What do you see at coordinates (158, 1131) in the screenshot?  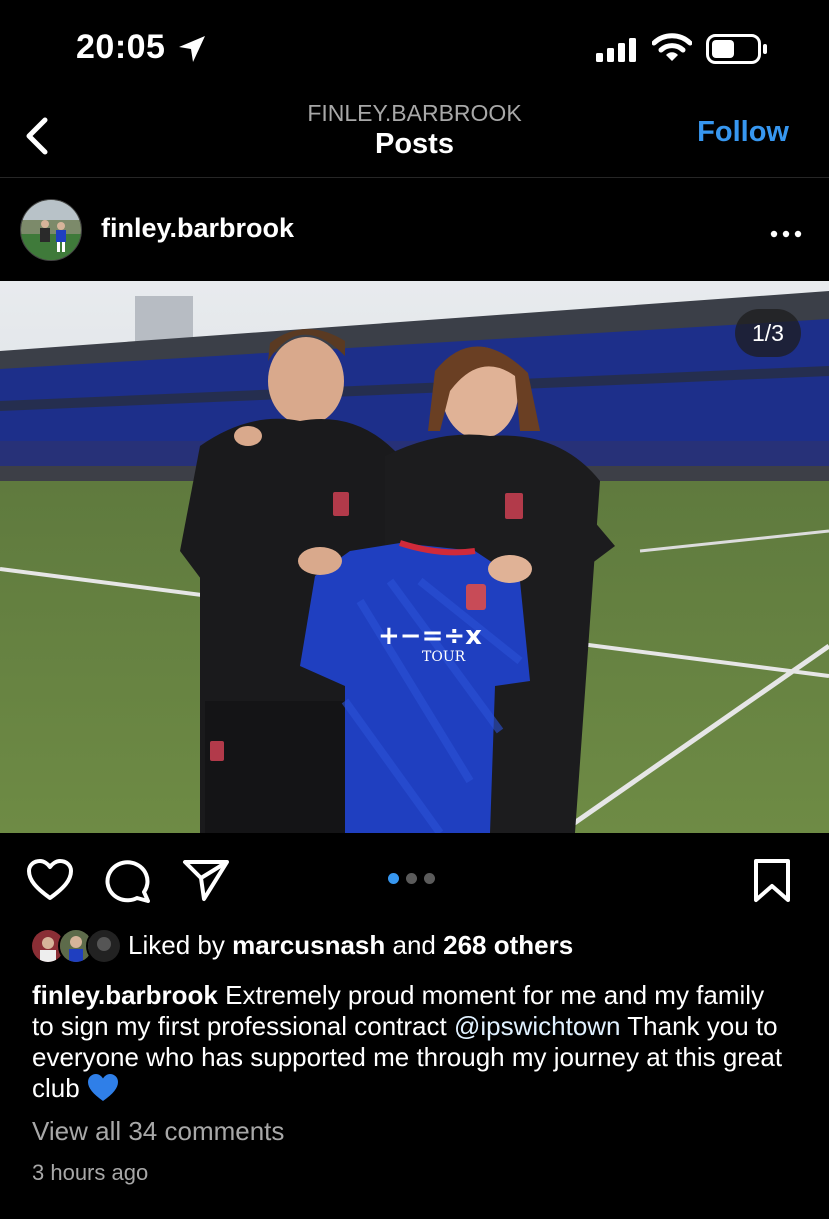 I see `view-comments-link: View all 34 comments` at bounding box center [158, 1131].